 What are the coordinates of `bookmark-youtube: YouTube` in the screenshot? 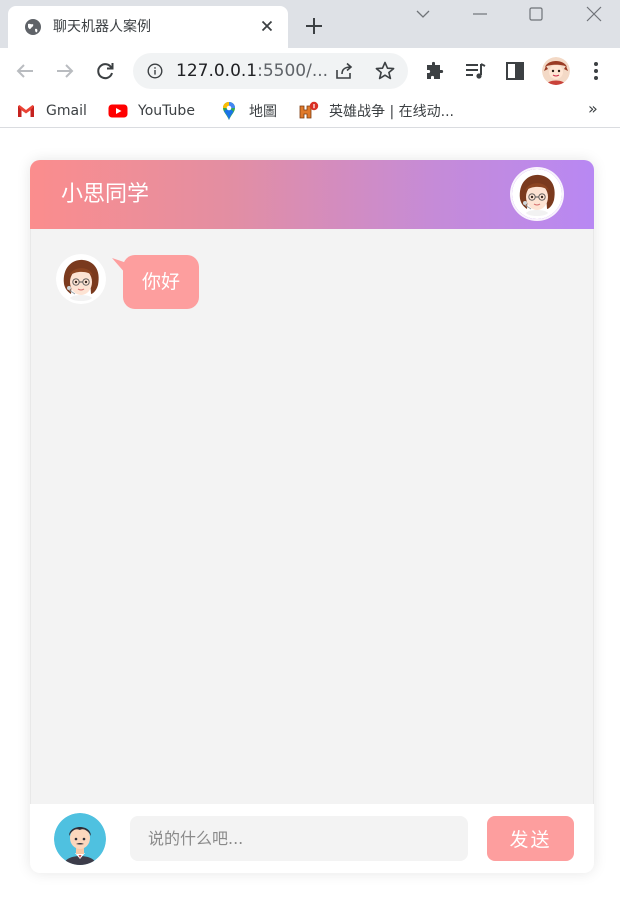 It's located at (151, 111).